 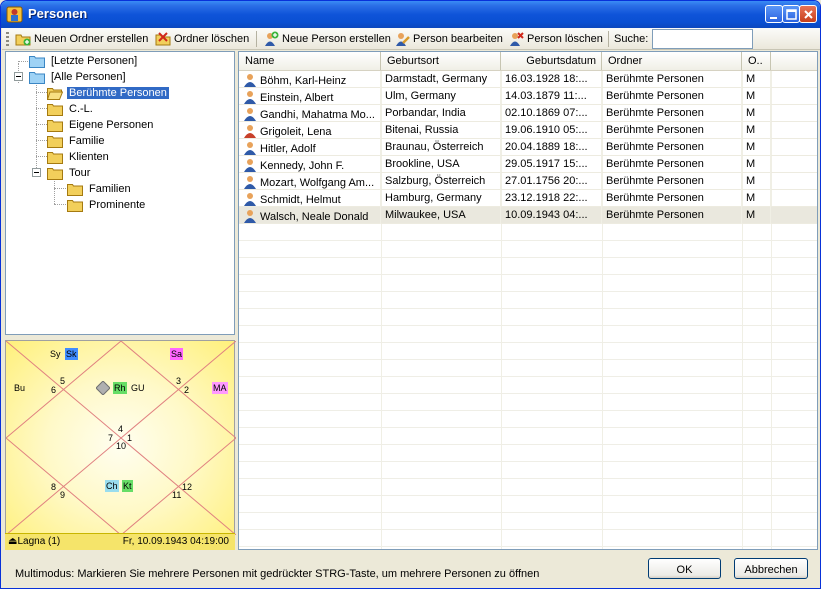 What do you see at coordinates (435, 181) in the screenshot?
I see `cell-text: Salzburg, Österreich` at bounding box center [435, 181].